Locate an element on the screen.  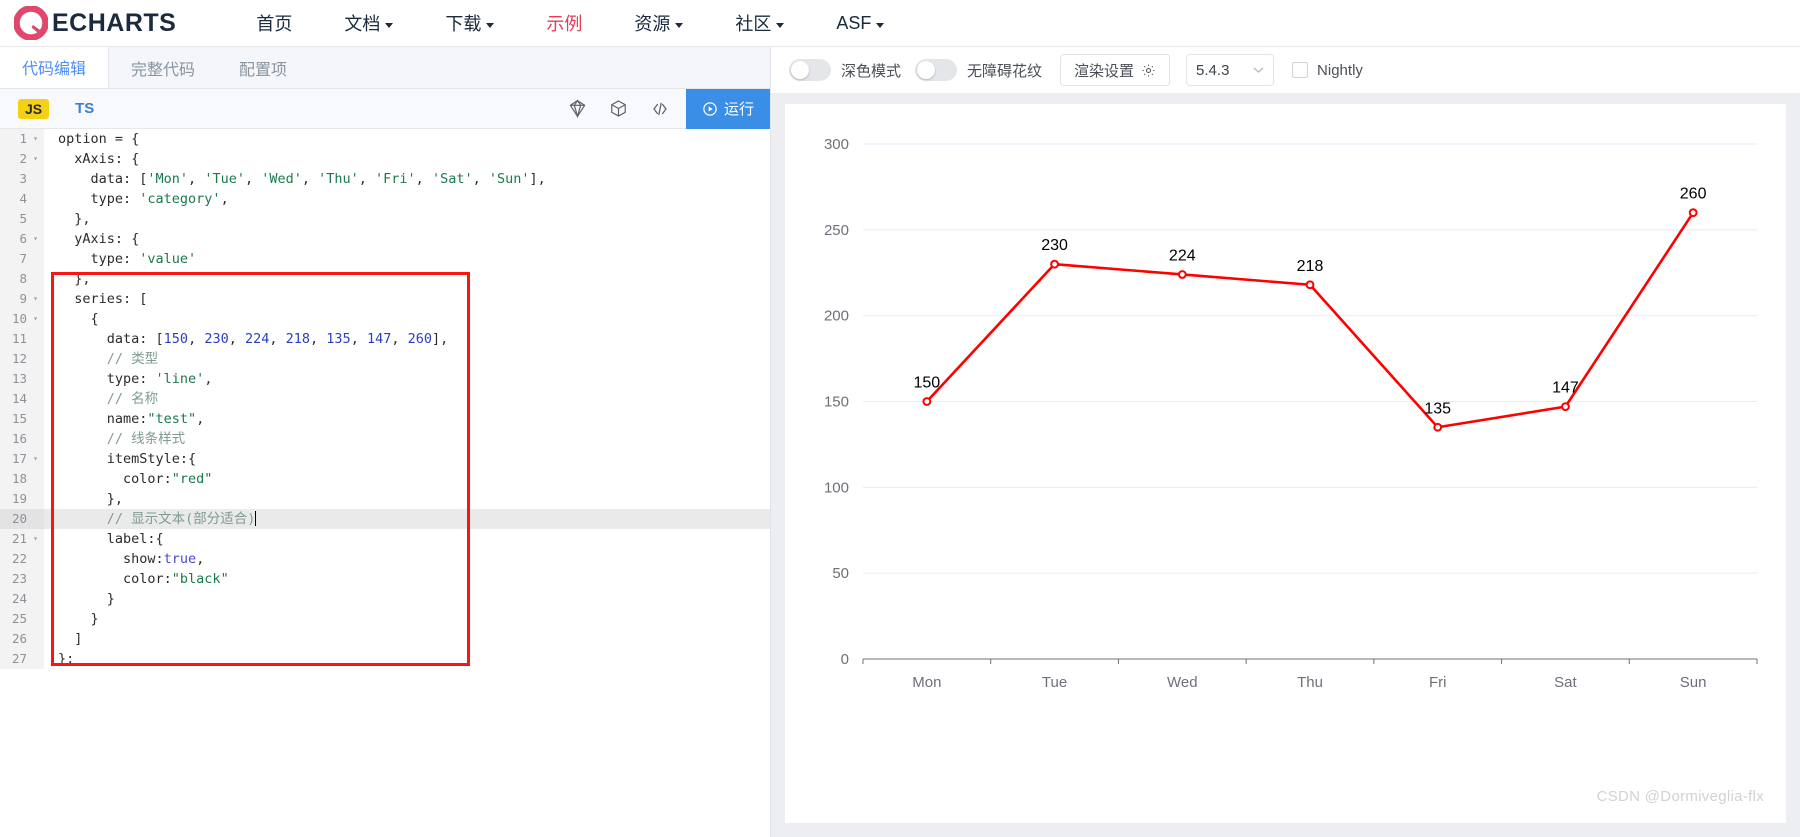
code-line-text: }; is located at coordinates (66, 659).